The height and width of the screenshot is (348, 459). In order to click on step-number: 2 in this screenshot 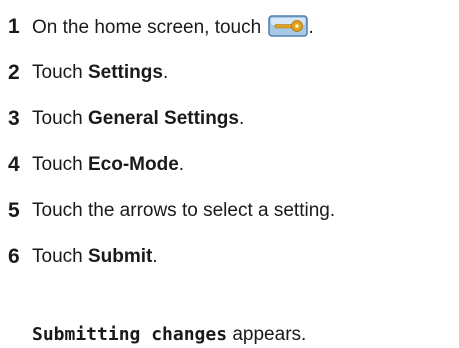, I will do `click(14, 72)`.